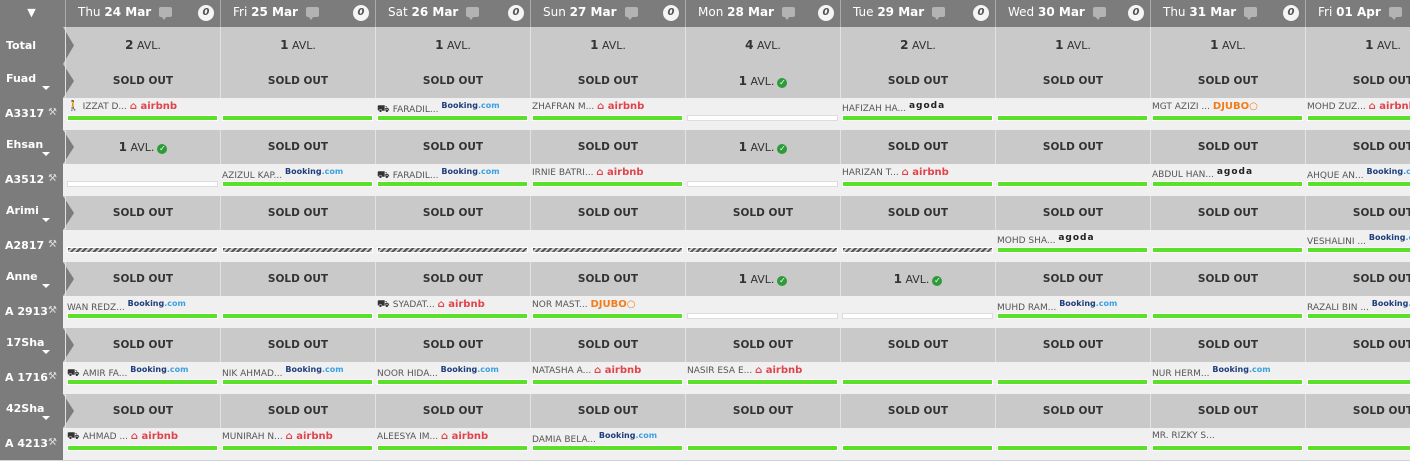  I want to click on unit-toggle-42sha: 42Sha, so click(37, 411).